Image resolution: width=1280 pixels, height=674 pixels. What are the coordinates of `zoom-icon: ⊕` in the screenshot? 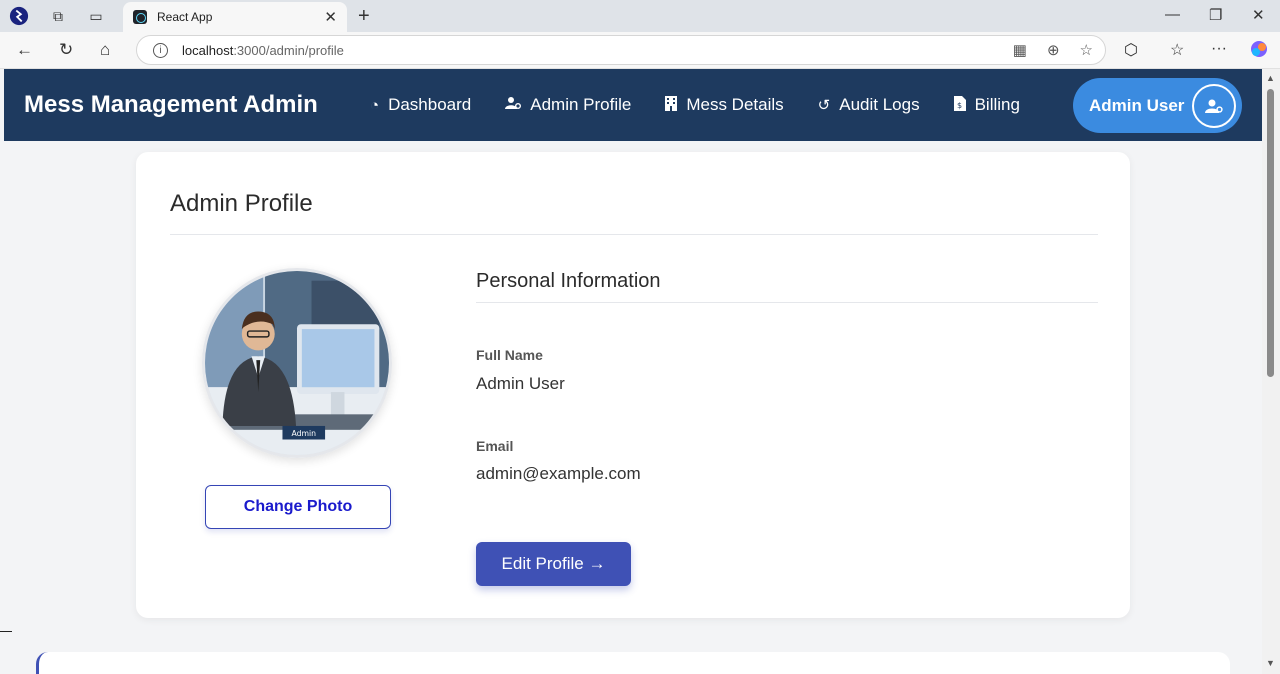 It's located at (1053, 50).